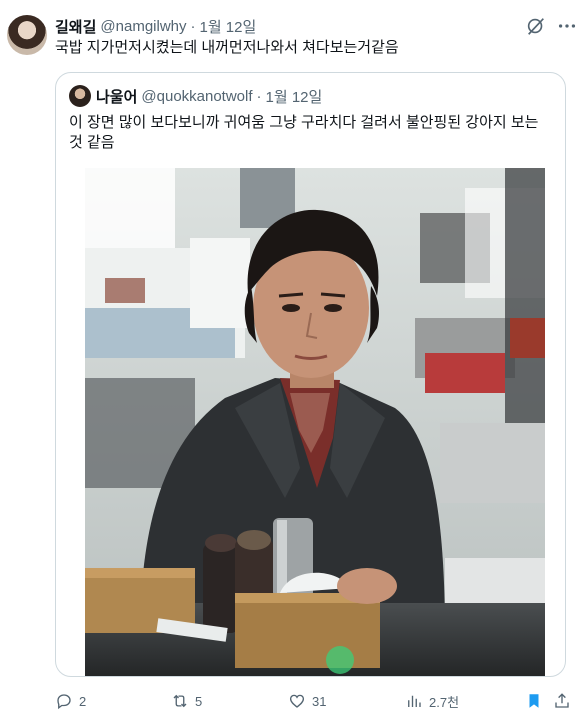 Image resolution: width=583 pixels, height=720 pixels. I want to click on views-count: 2.7천, so click(444, 702).